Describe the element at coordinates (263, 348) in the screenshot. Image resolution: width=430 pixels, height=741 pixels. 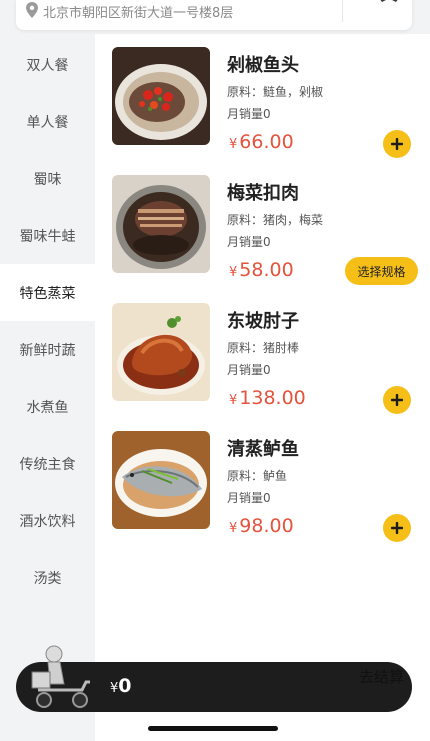
I see `dish-ingredients: 原料：猪肘棒` at that location.